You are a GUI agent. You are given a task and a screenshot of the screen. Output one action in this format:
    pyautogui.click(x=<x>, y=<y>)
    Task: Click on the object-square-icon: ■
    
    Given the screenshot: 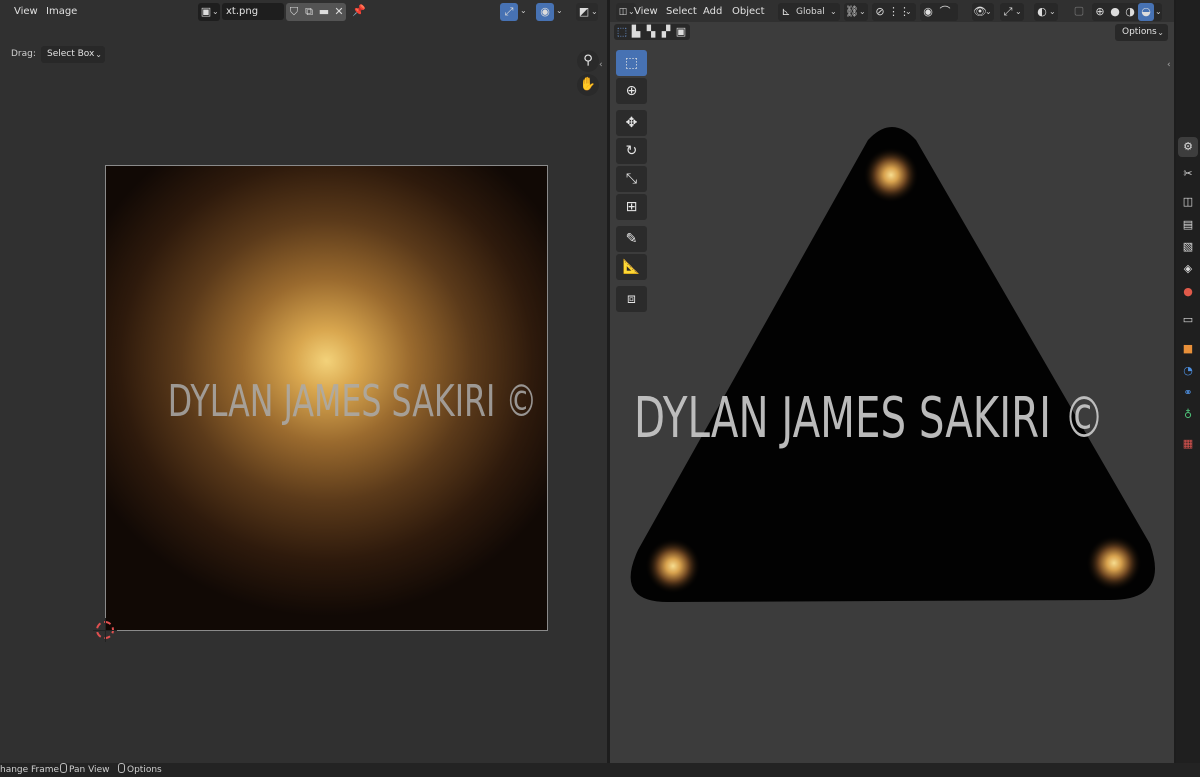 What is the action you would take?
    pyautogui.click(x=1188, y=348)
    